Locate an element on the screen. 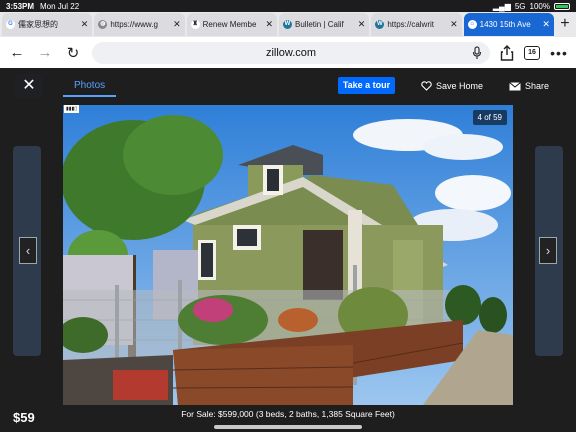  browser-toolbar: ← → ↻ zillow.com 16 ••• is located at coordinates (288, 52).